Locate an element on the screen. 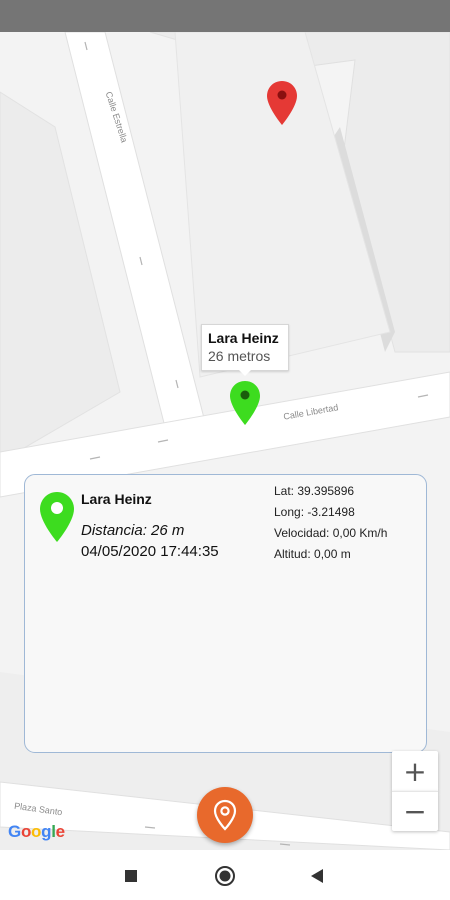  google-attribution-logo: Google is located at coordinates (36, 832).